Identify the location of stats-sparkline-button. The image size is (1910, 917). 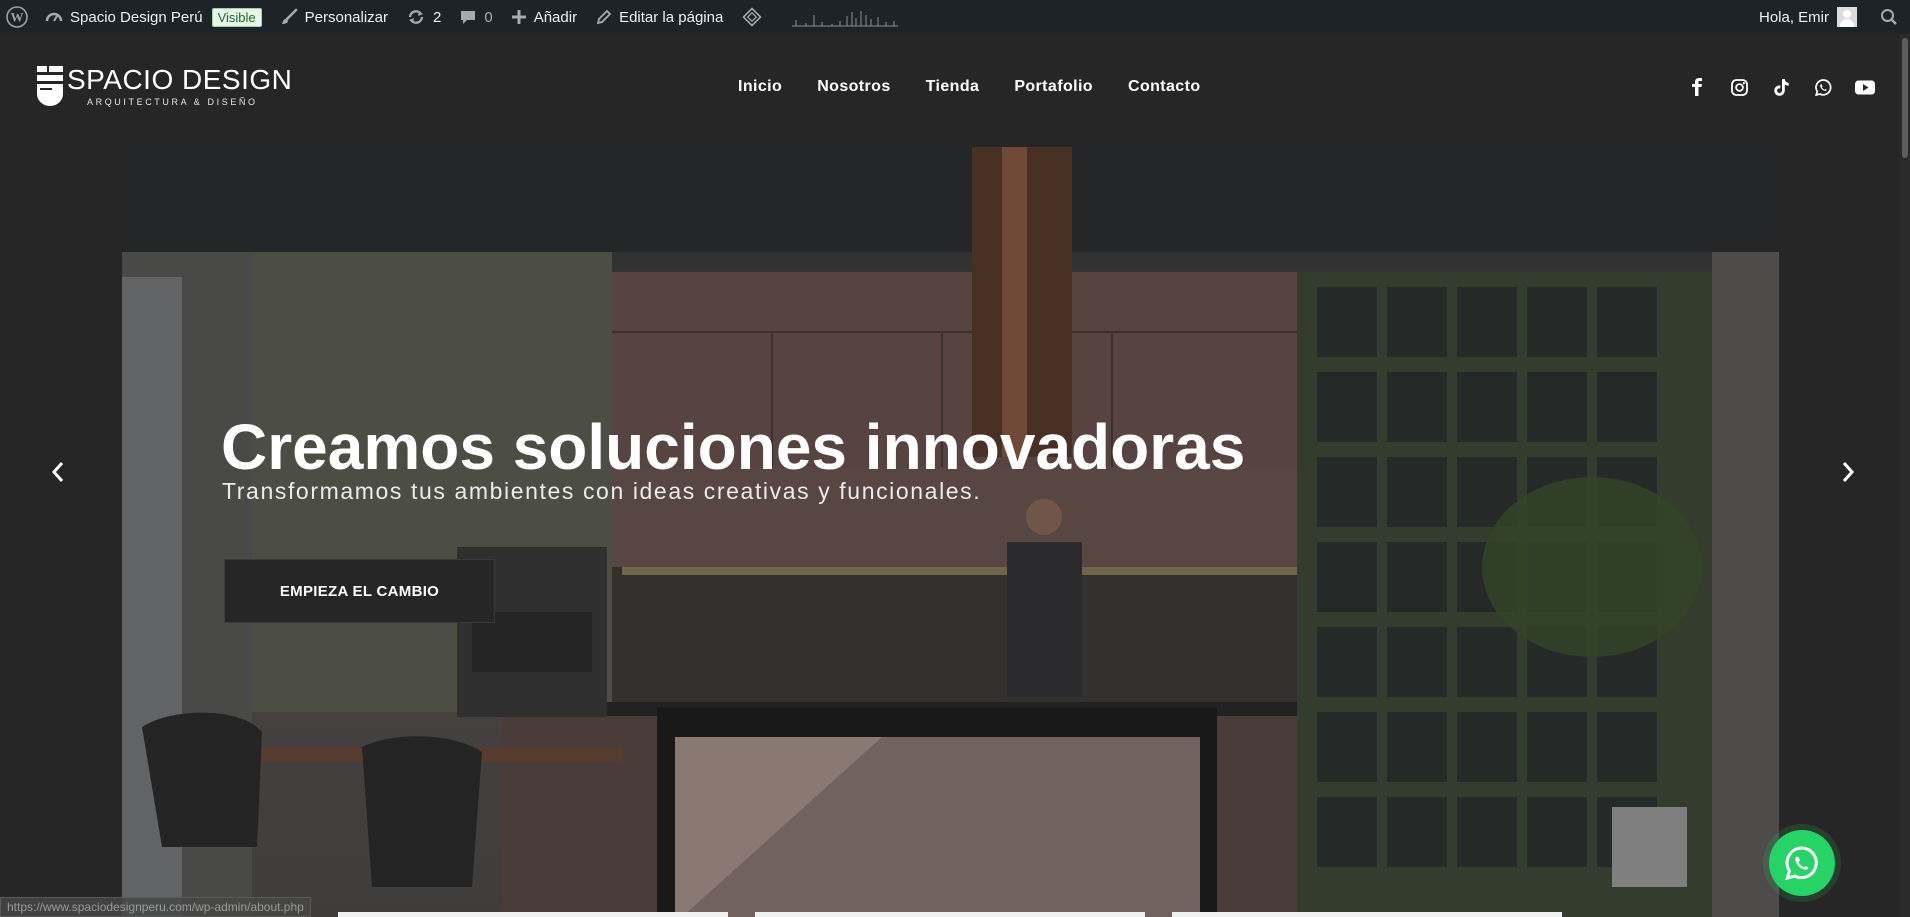
(839, 17).